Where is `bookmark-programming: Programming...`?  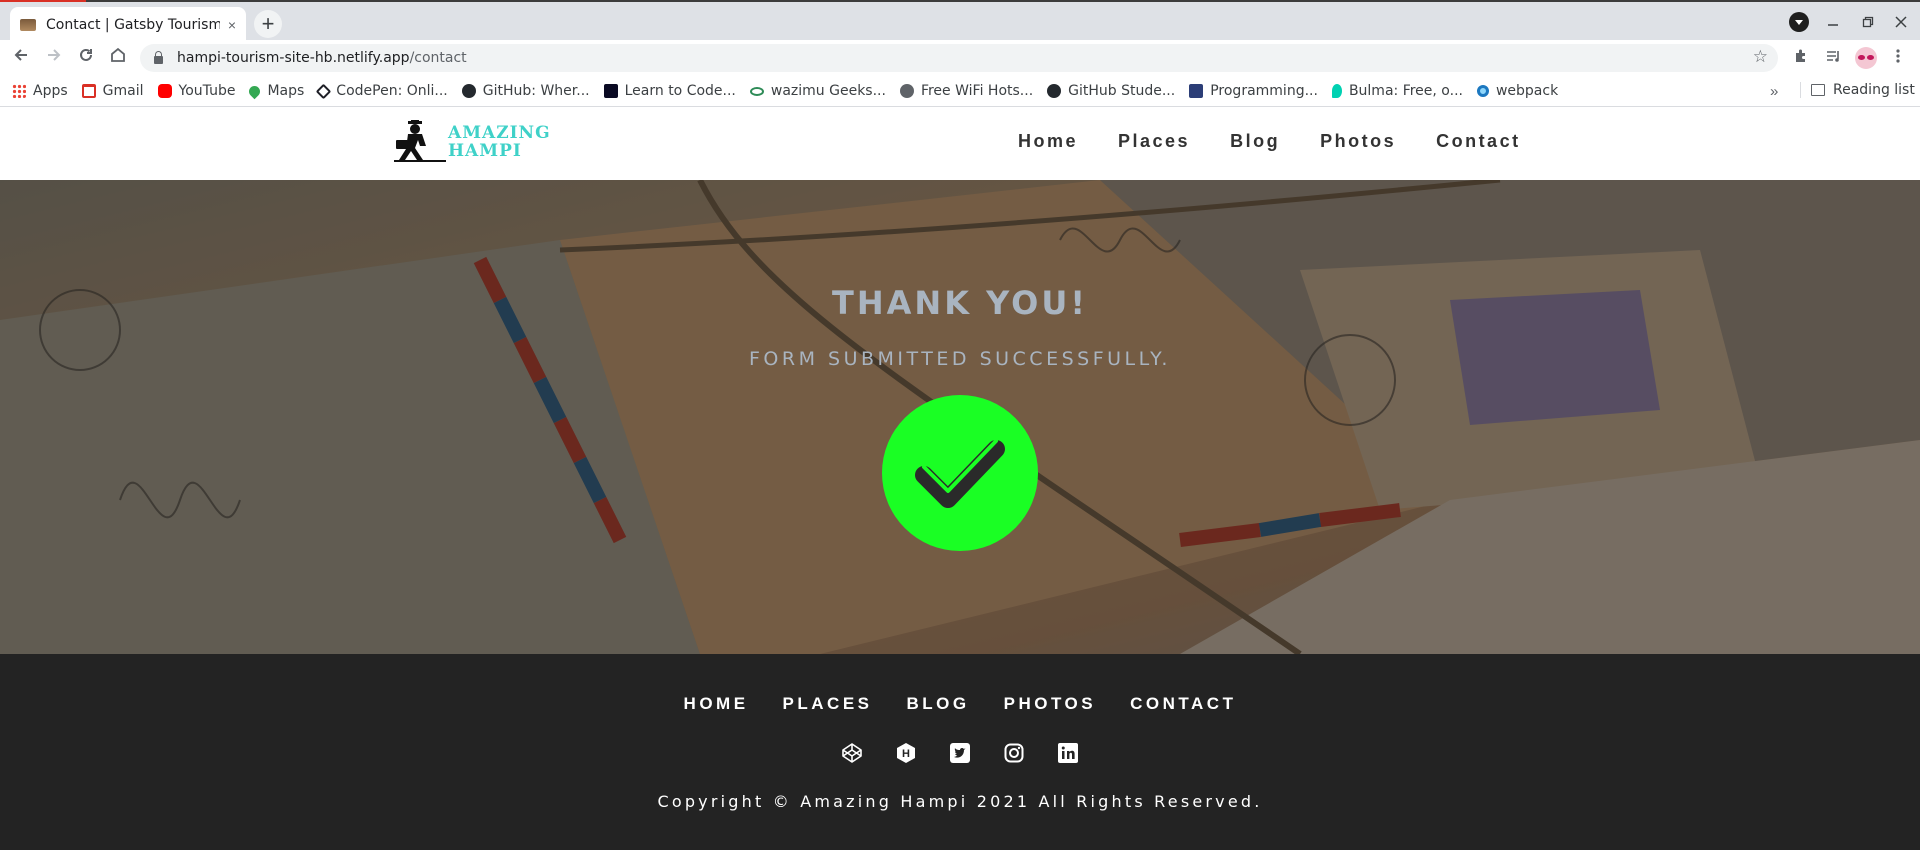 bookmark-programming: Programming... is located at coordinates (1253, 91).